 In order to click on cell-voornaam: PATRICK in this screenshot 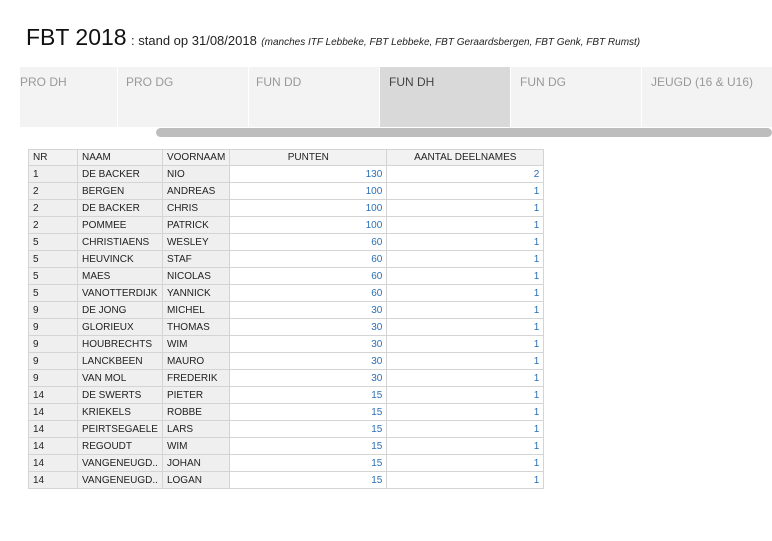, I will do `click(196, 225)`.